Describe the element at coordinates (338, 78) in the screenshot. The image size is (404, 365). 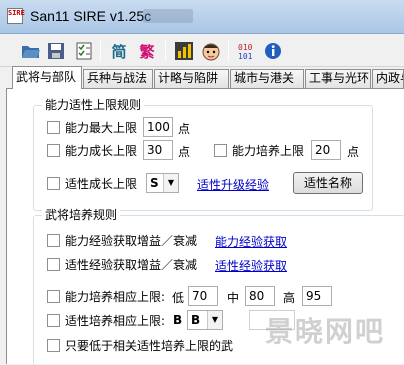
I see `tab-works-auras: 工事与光环` at that location.